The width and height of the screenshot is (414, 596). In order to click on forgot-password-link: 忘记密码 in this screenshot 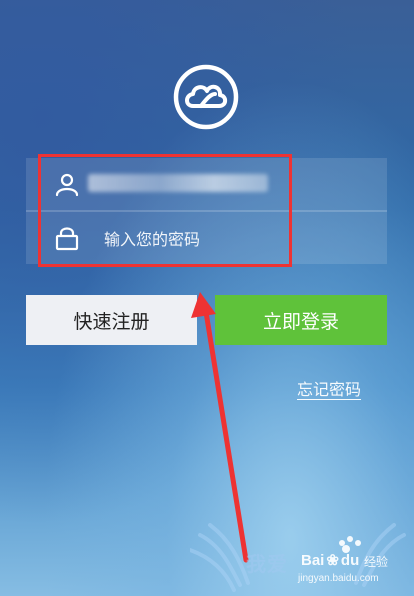, I will do `click(329, 388)`.